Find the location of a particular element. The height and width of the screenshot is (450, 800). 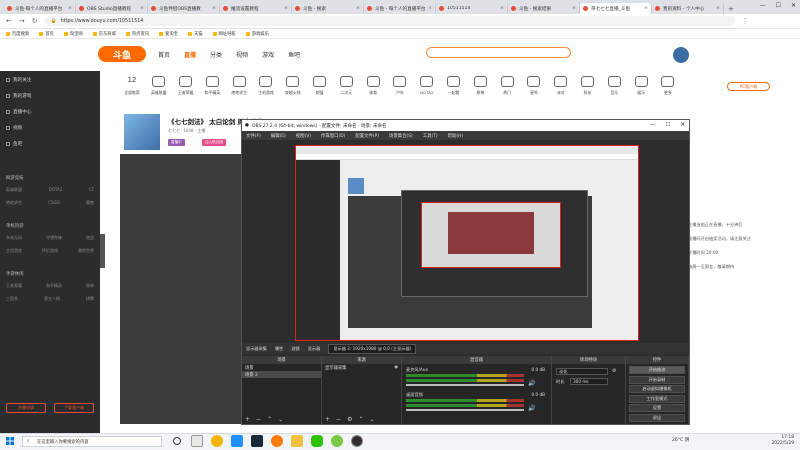

douyu-app-icon is located at coordinates (277, 441).